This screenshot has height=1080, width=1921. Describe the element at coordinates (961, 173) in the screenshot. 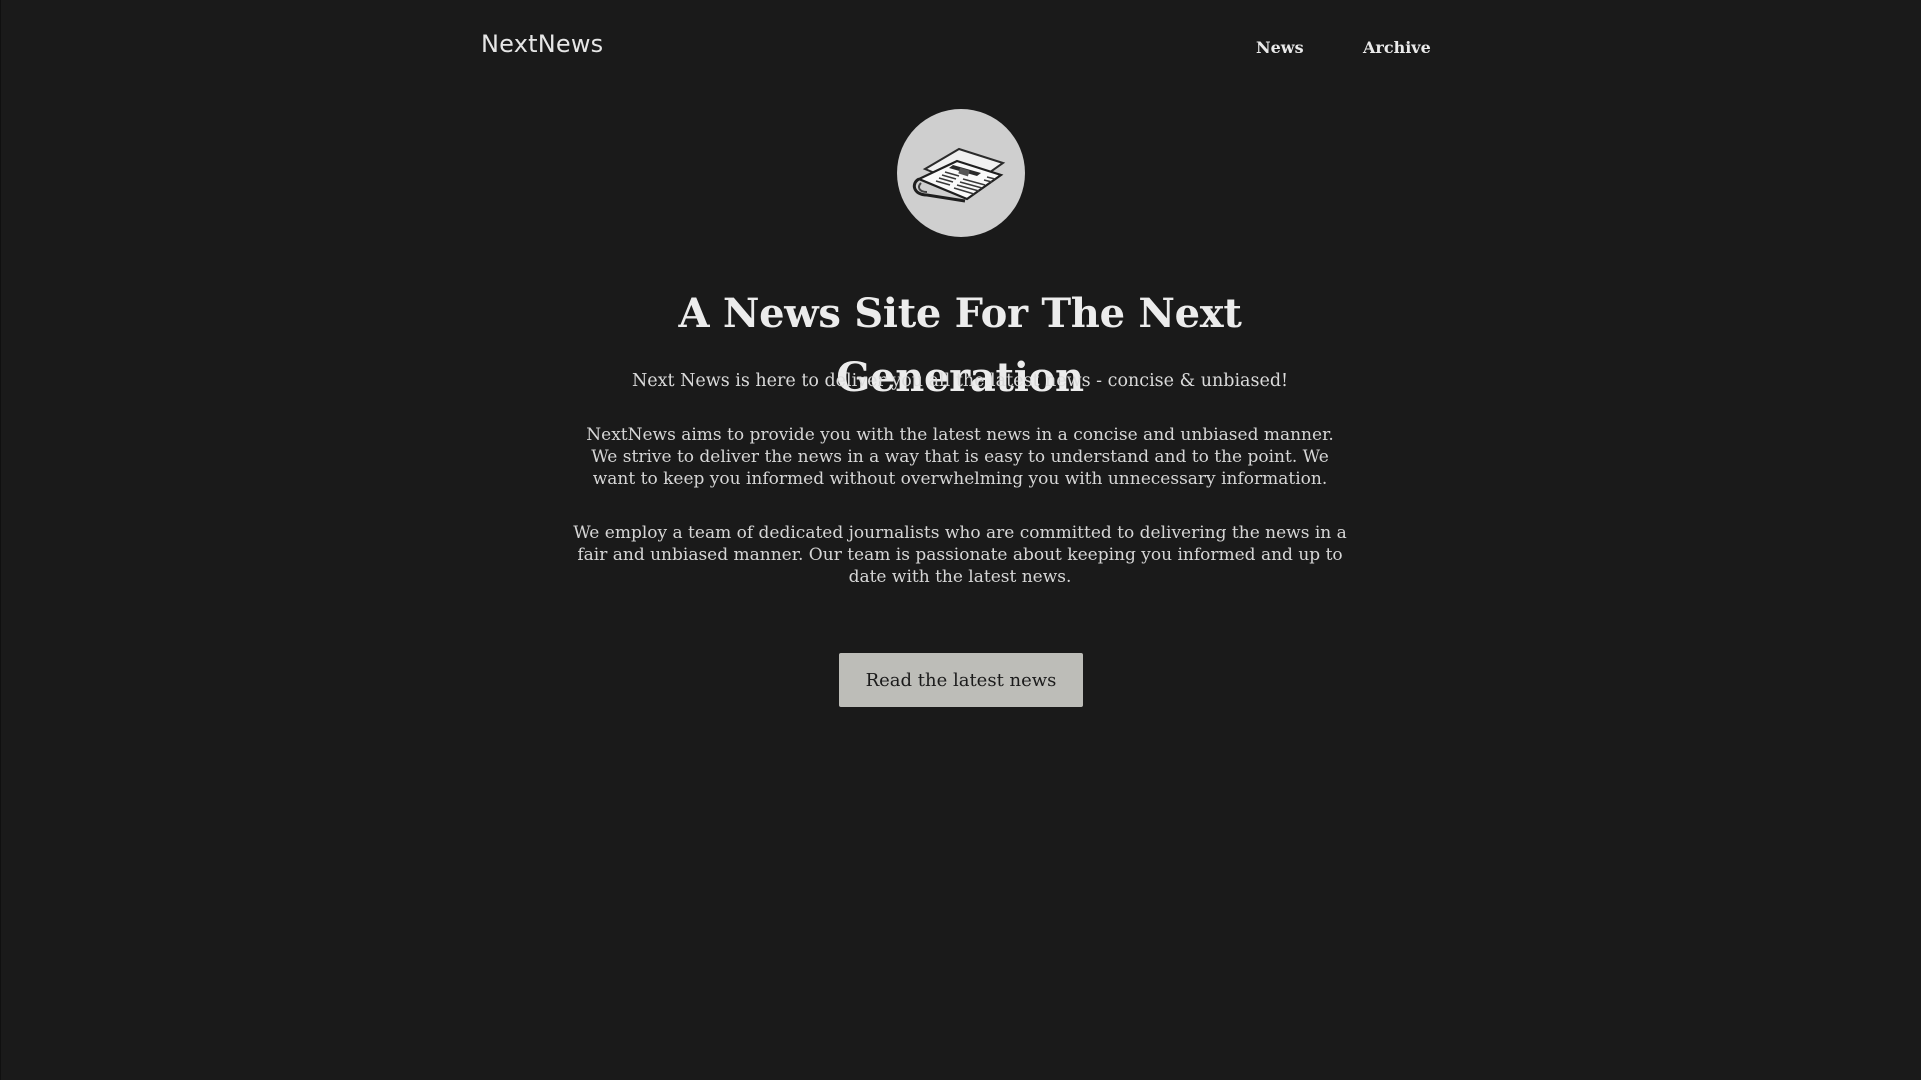

I see `newspaper-icon` at that location.